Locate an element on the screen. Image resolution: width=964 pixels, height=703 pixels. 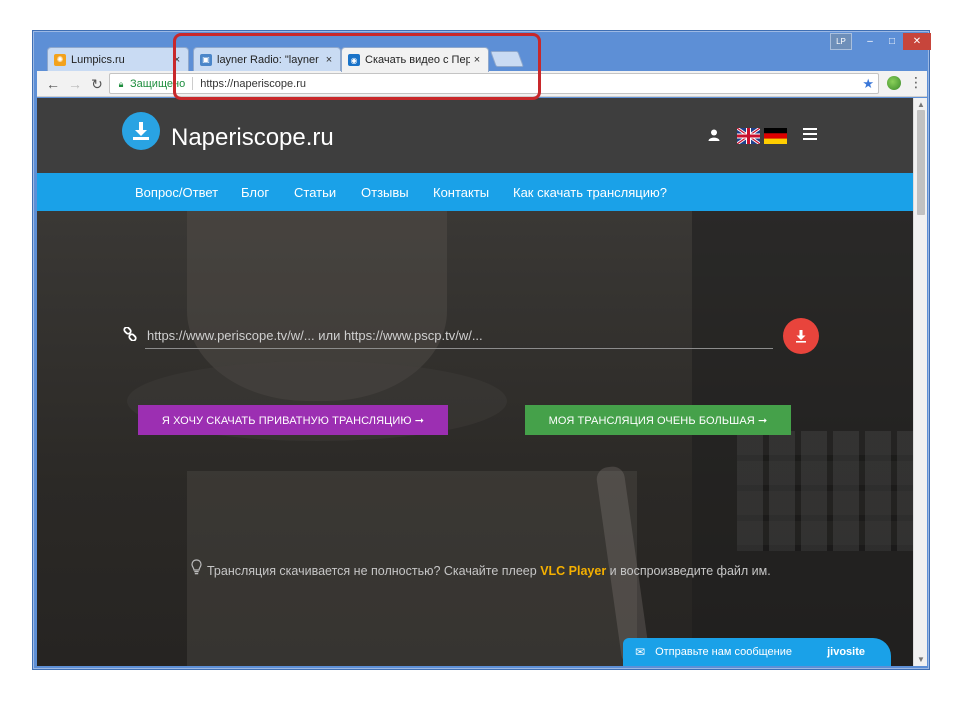
tab-lumpics: ✺ Lumpics.ru × is located at coordinates (118, 59).